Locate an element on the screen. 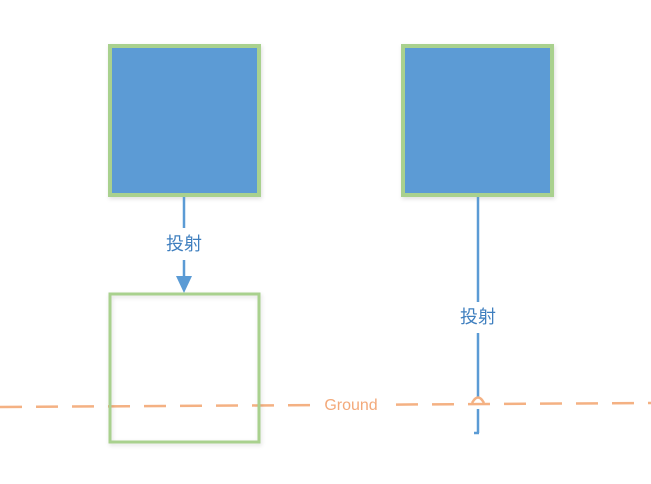 Image resolution: width=651 pixels, height=484 pixels. left-source-box is located at coordinates (184, 120).